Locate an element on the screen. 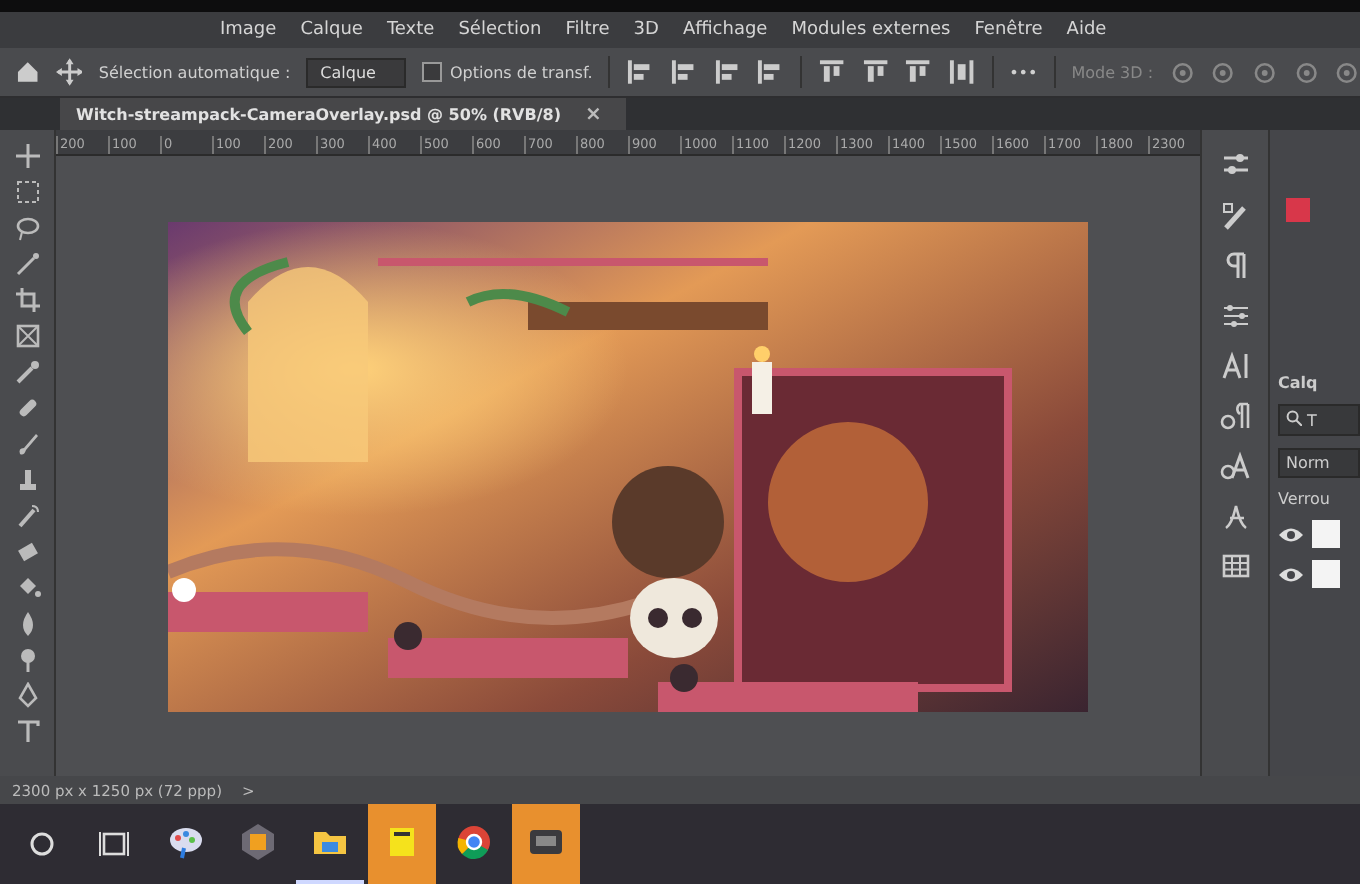 The height and width of the screenshot is (884, 1360). document-tab: Witch-streampack-CameraOverlay.psd @ 50% (RVB/8) × is located at coordinates (343, 114).